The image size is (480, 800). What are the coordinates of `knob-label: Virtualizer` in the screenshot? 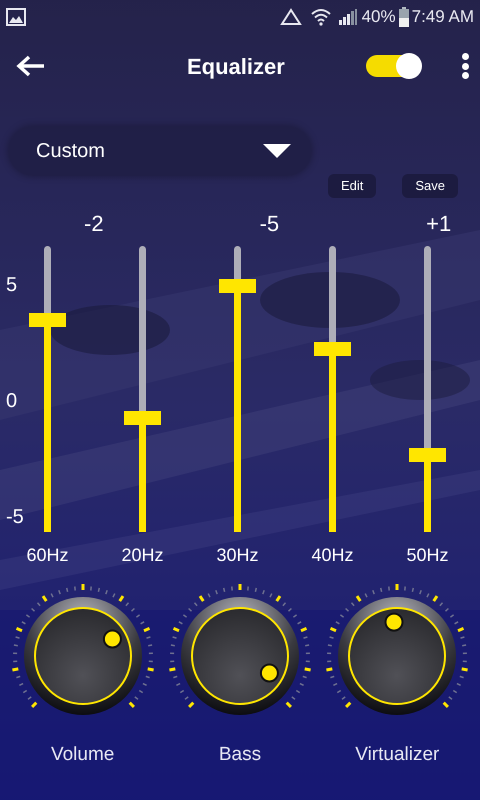 It's located at (397, 755).